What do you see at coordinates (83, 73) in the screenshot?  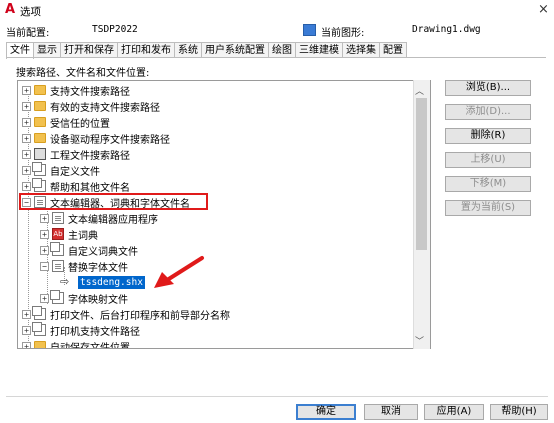 I see `section-label: 搜索路径、文件名和文件位置:` at bounding box center [83, 73].